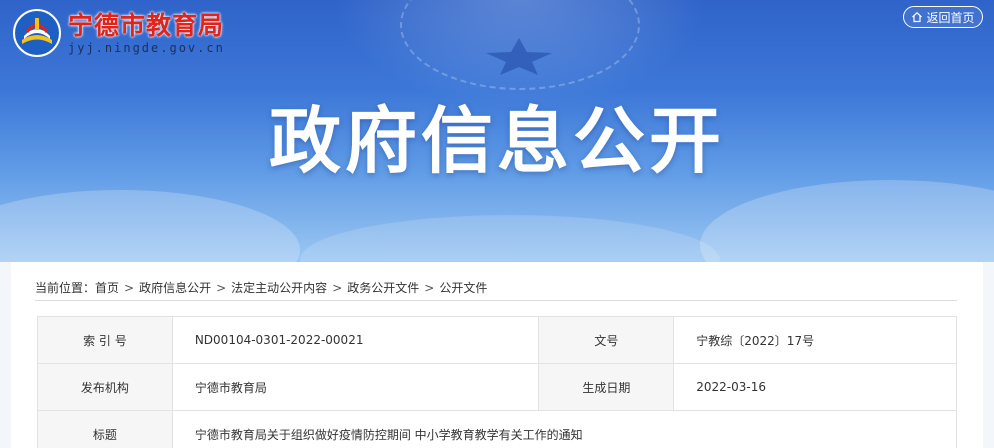 This screenshot has height=448, width=994. Describe the element at coordinates (950, 17) in the screenshot. I see `return-home-label: 返回首页` at that location.